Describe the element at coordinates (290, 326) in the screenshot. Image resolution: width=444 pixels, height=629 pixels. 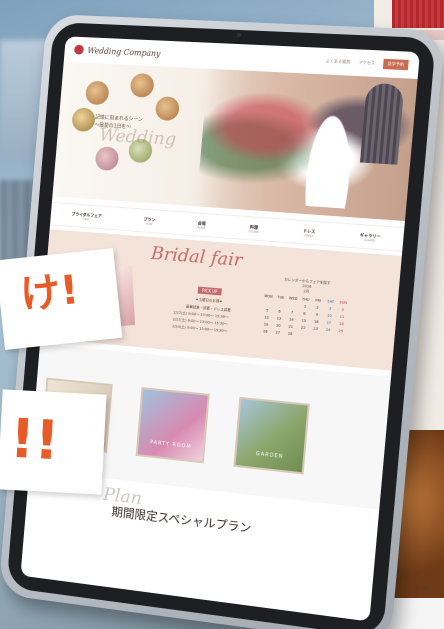
I see `calendar-day: 21` at that location.